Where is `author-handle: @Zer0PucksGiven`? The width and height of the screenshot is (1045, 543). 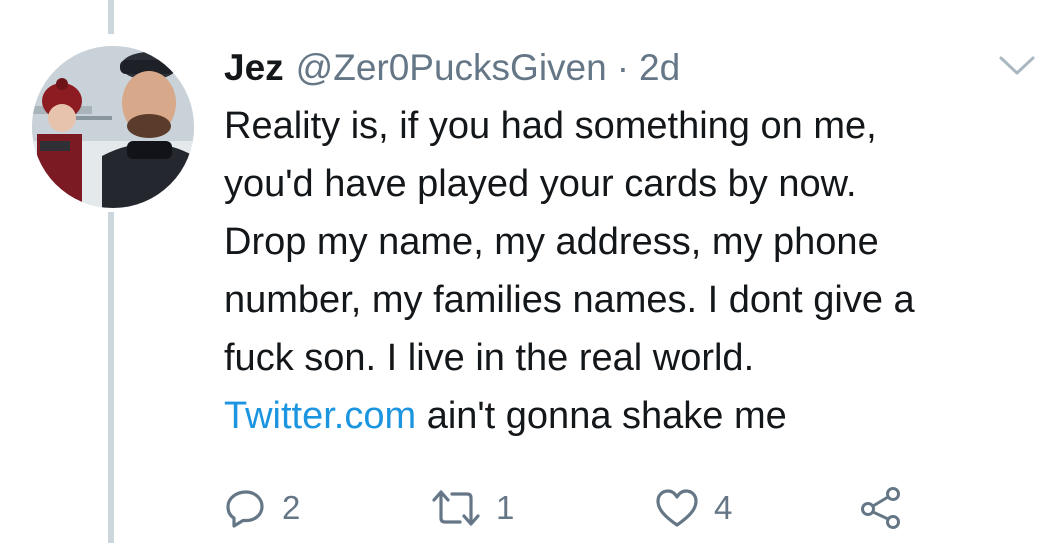 author-handle: @Zer0PucksGiven is located at coordinates (451, 68).